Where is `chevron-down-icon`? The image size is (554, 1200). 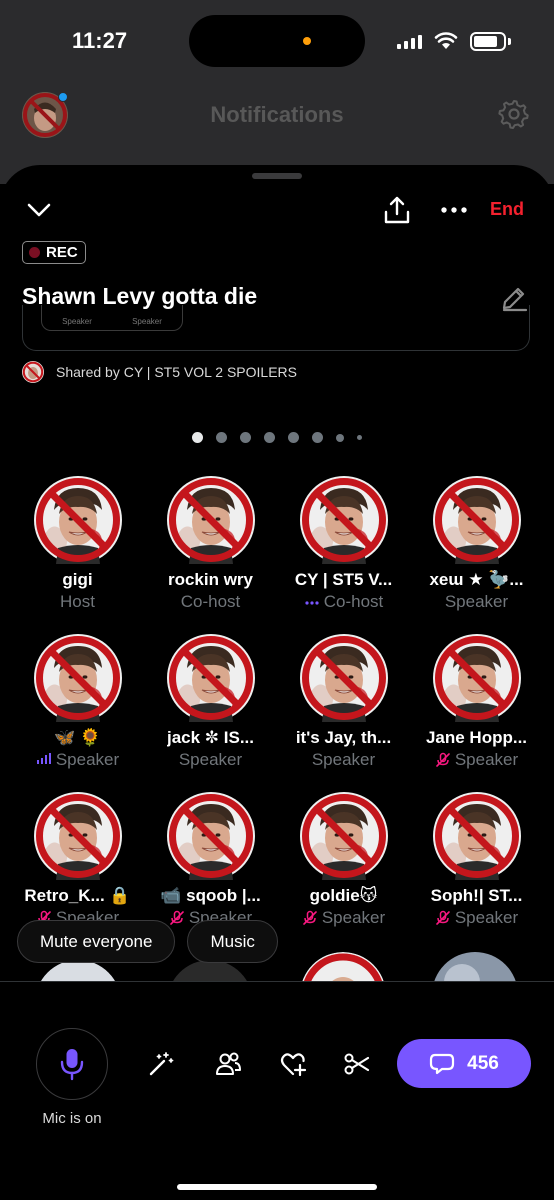 chevron-down-icon is located at coordinates (39, 210).